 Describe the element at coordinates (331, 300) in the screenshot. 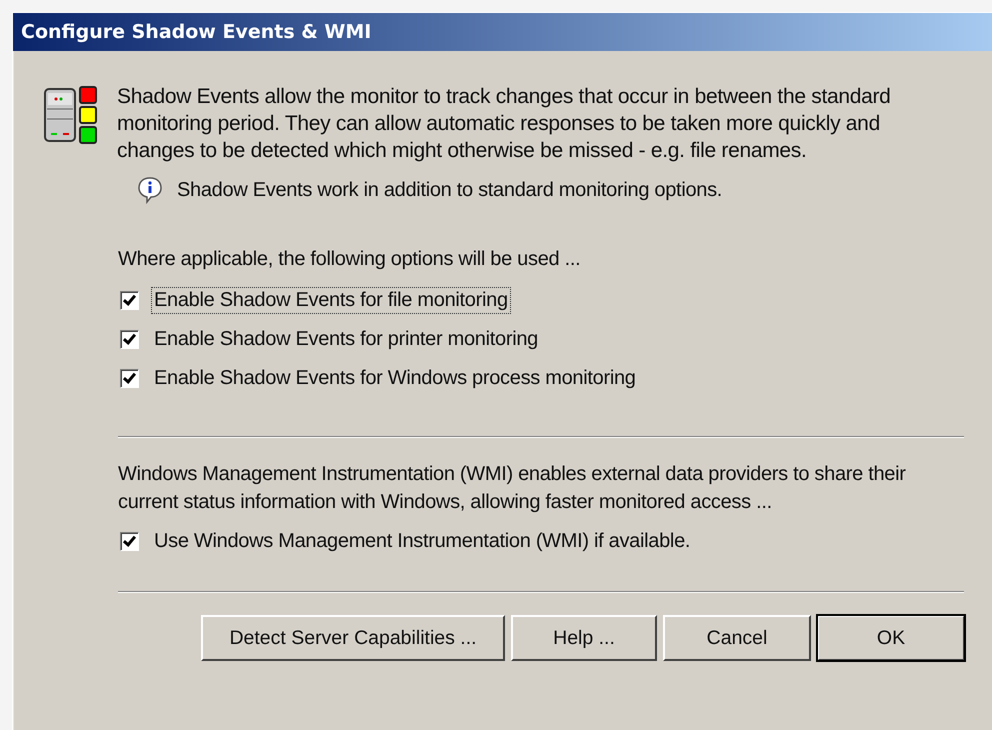

I see `checkbox-label: Enable Shadow Events for file monitoring` at that location.